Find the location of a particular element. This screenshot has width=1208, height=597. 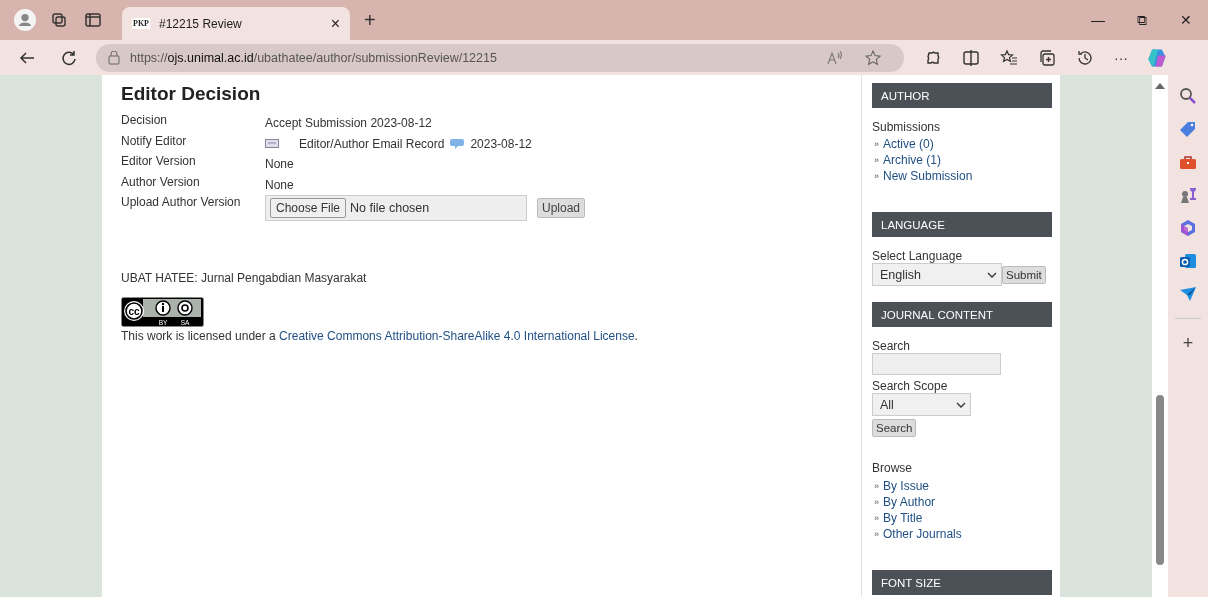

scope-select: All is located at coordinates (921, 404).